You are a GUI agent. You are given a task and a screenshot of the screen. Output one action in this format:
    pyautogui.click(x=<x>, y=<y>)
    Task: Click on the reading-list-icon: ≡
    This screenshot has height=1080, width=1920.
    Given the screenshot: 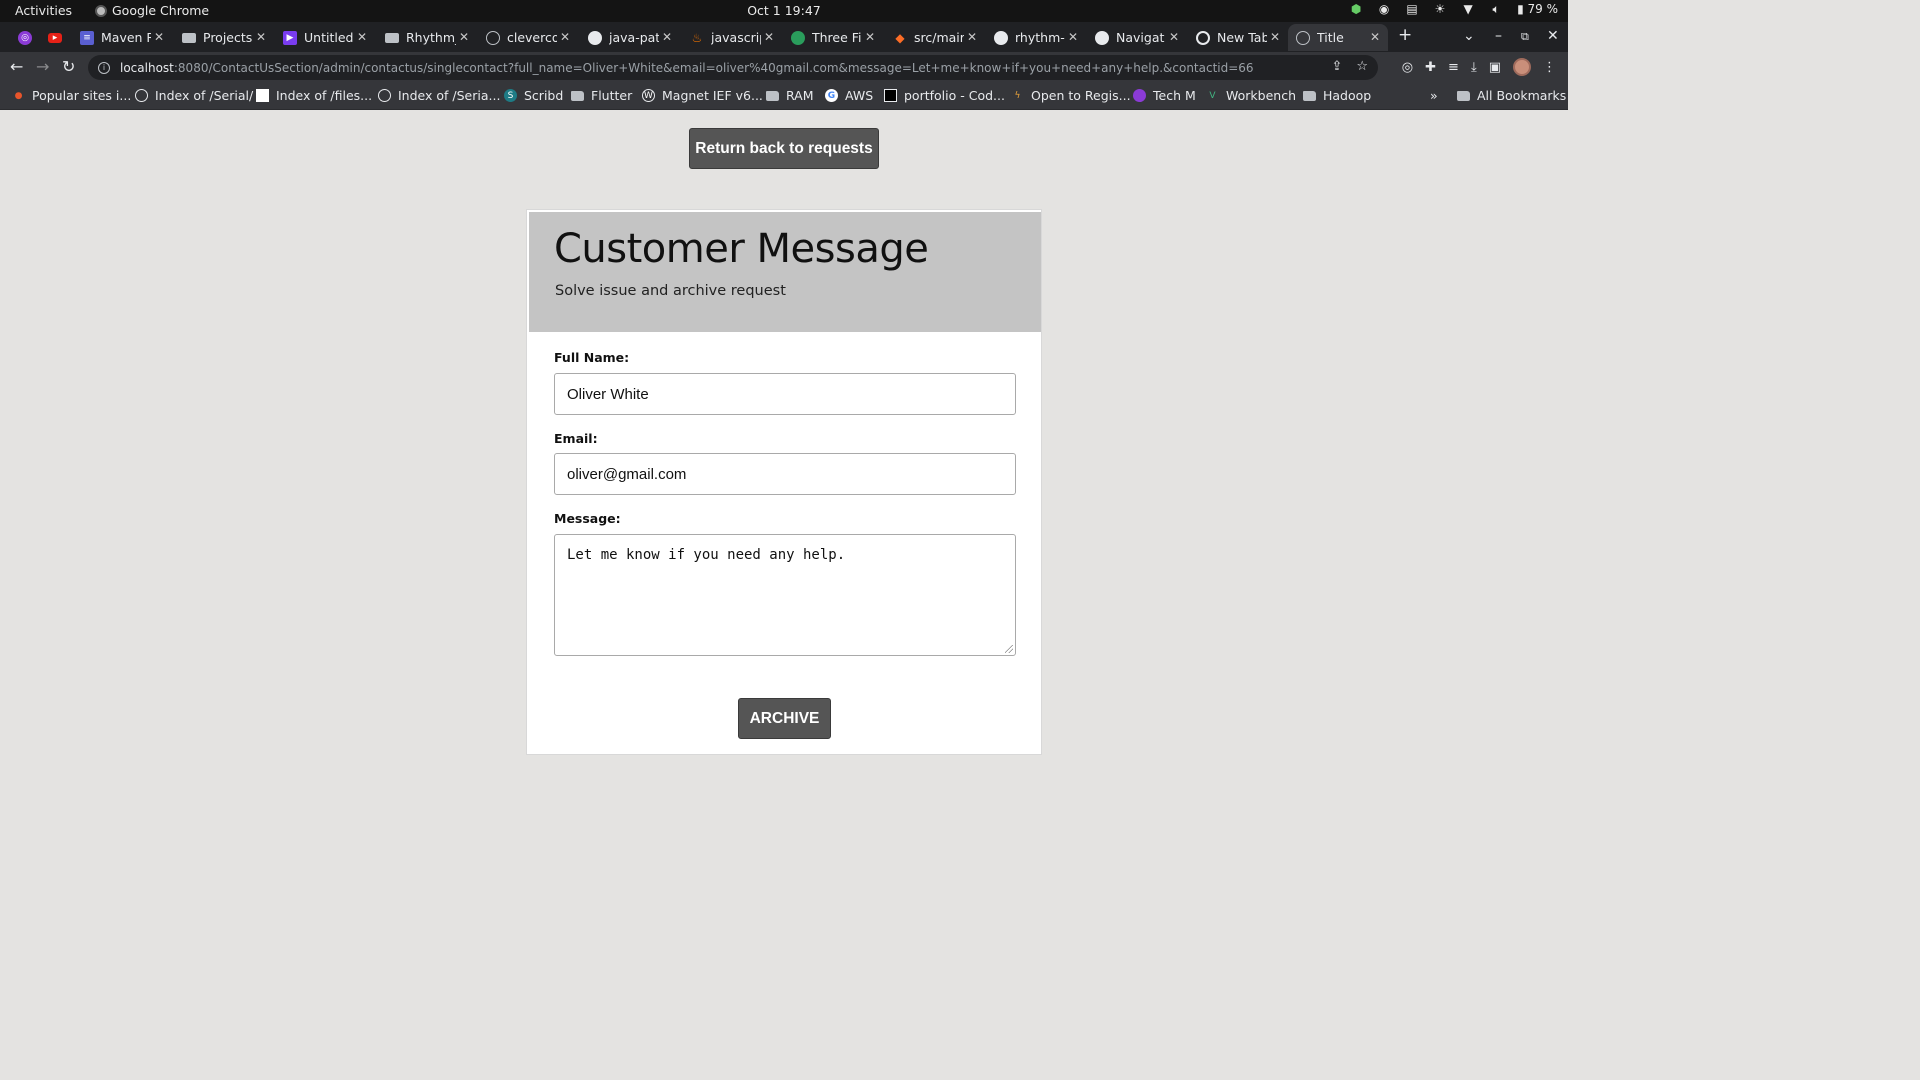 What is the action you would take?
    pyautogui.click(x=1453, y=67)
    